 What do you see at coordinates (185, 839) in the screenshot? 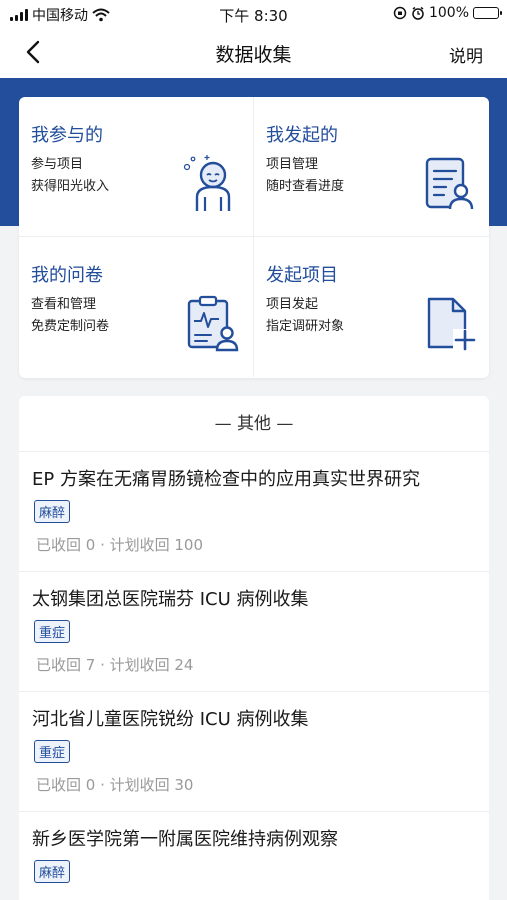
I see `project-title: 新乡医学院第一附属医院维持病例观察` at bounding box center [185, 839].